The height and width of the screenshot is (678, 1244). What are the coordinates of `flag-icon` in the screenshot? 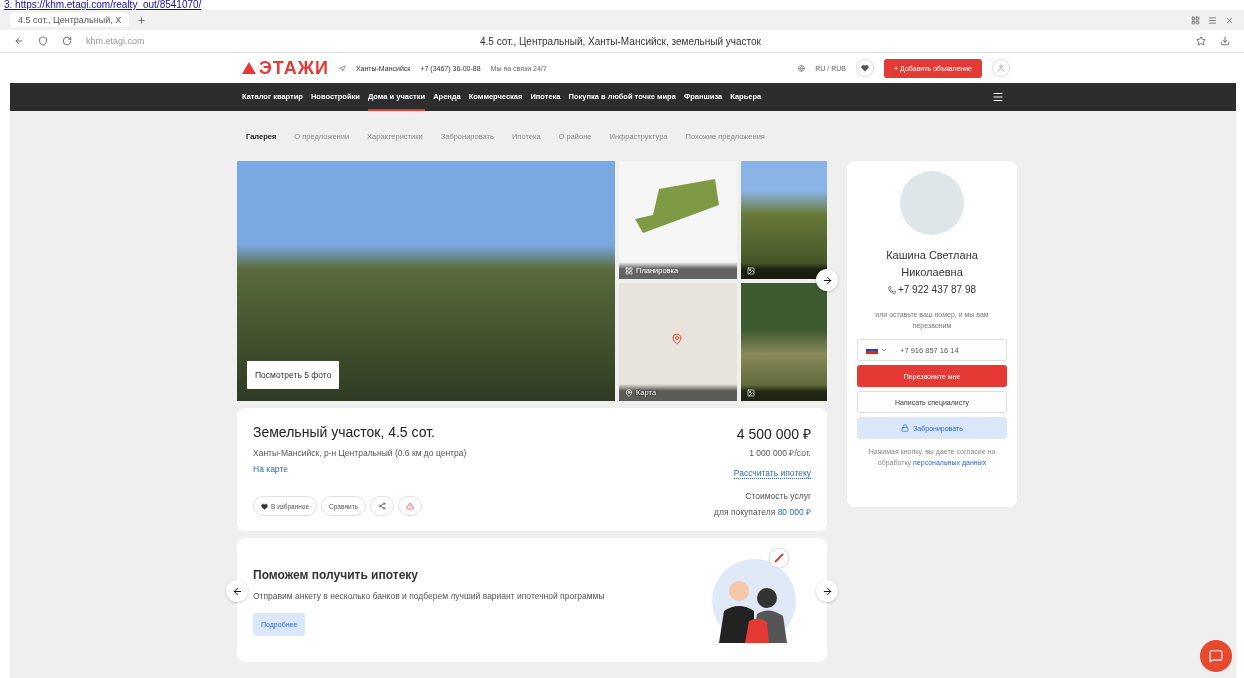 It's located at (872, 350).